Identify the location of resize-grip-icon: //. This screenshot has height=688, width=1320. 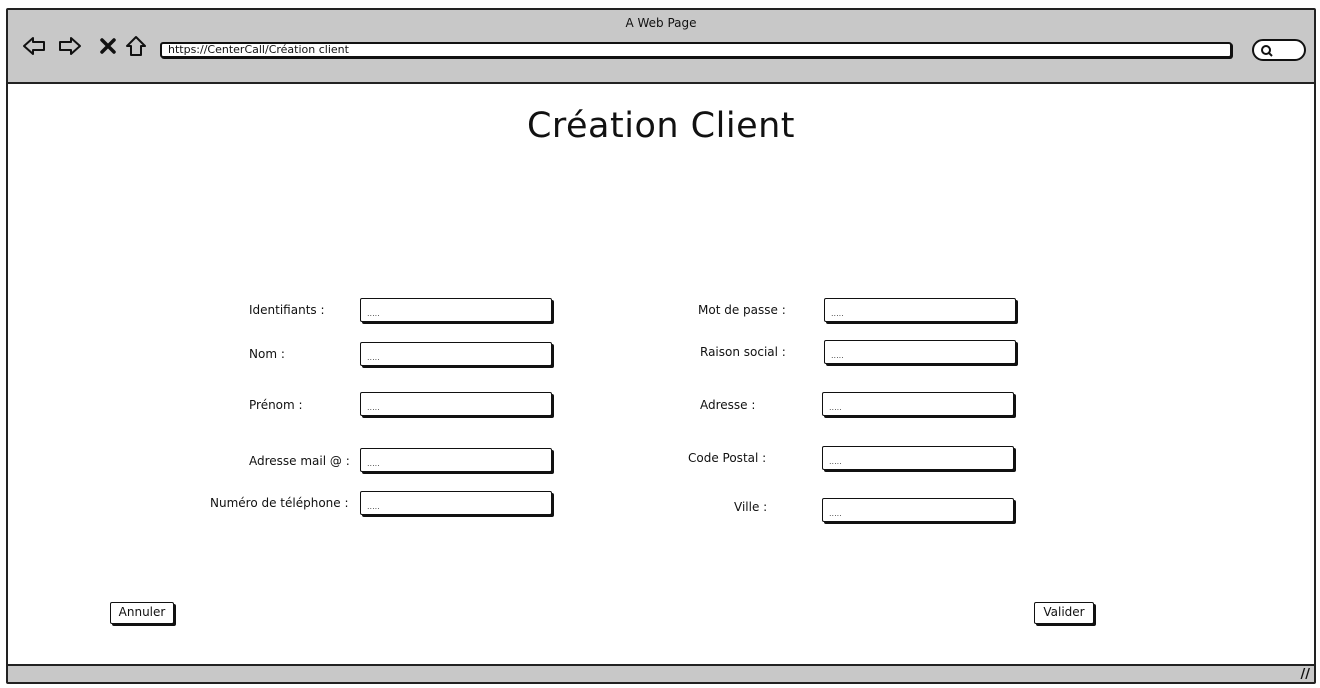
(1306, 675).